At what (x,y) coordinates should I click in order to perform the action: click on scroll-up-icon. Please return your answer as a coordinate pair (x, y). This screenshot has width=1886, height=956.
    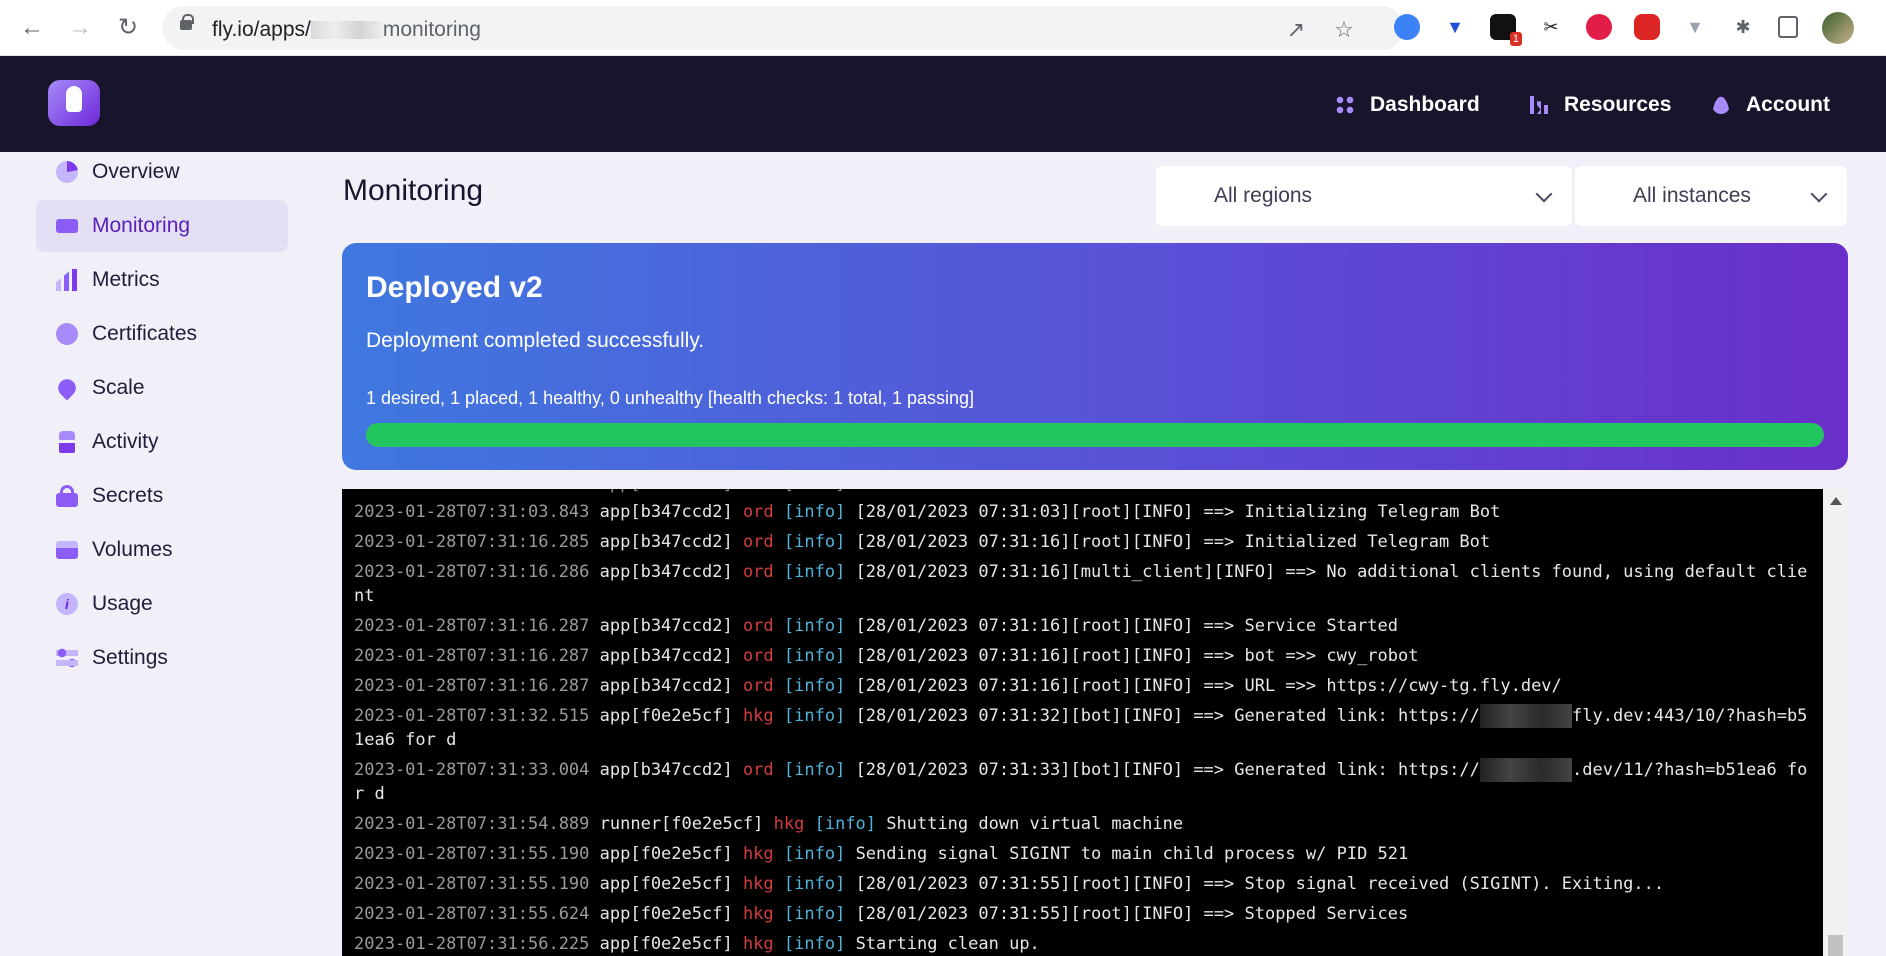
    Looking at the image, I should click on (1836, 501).